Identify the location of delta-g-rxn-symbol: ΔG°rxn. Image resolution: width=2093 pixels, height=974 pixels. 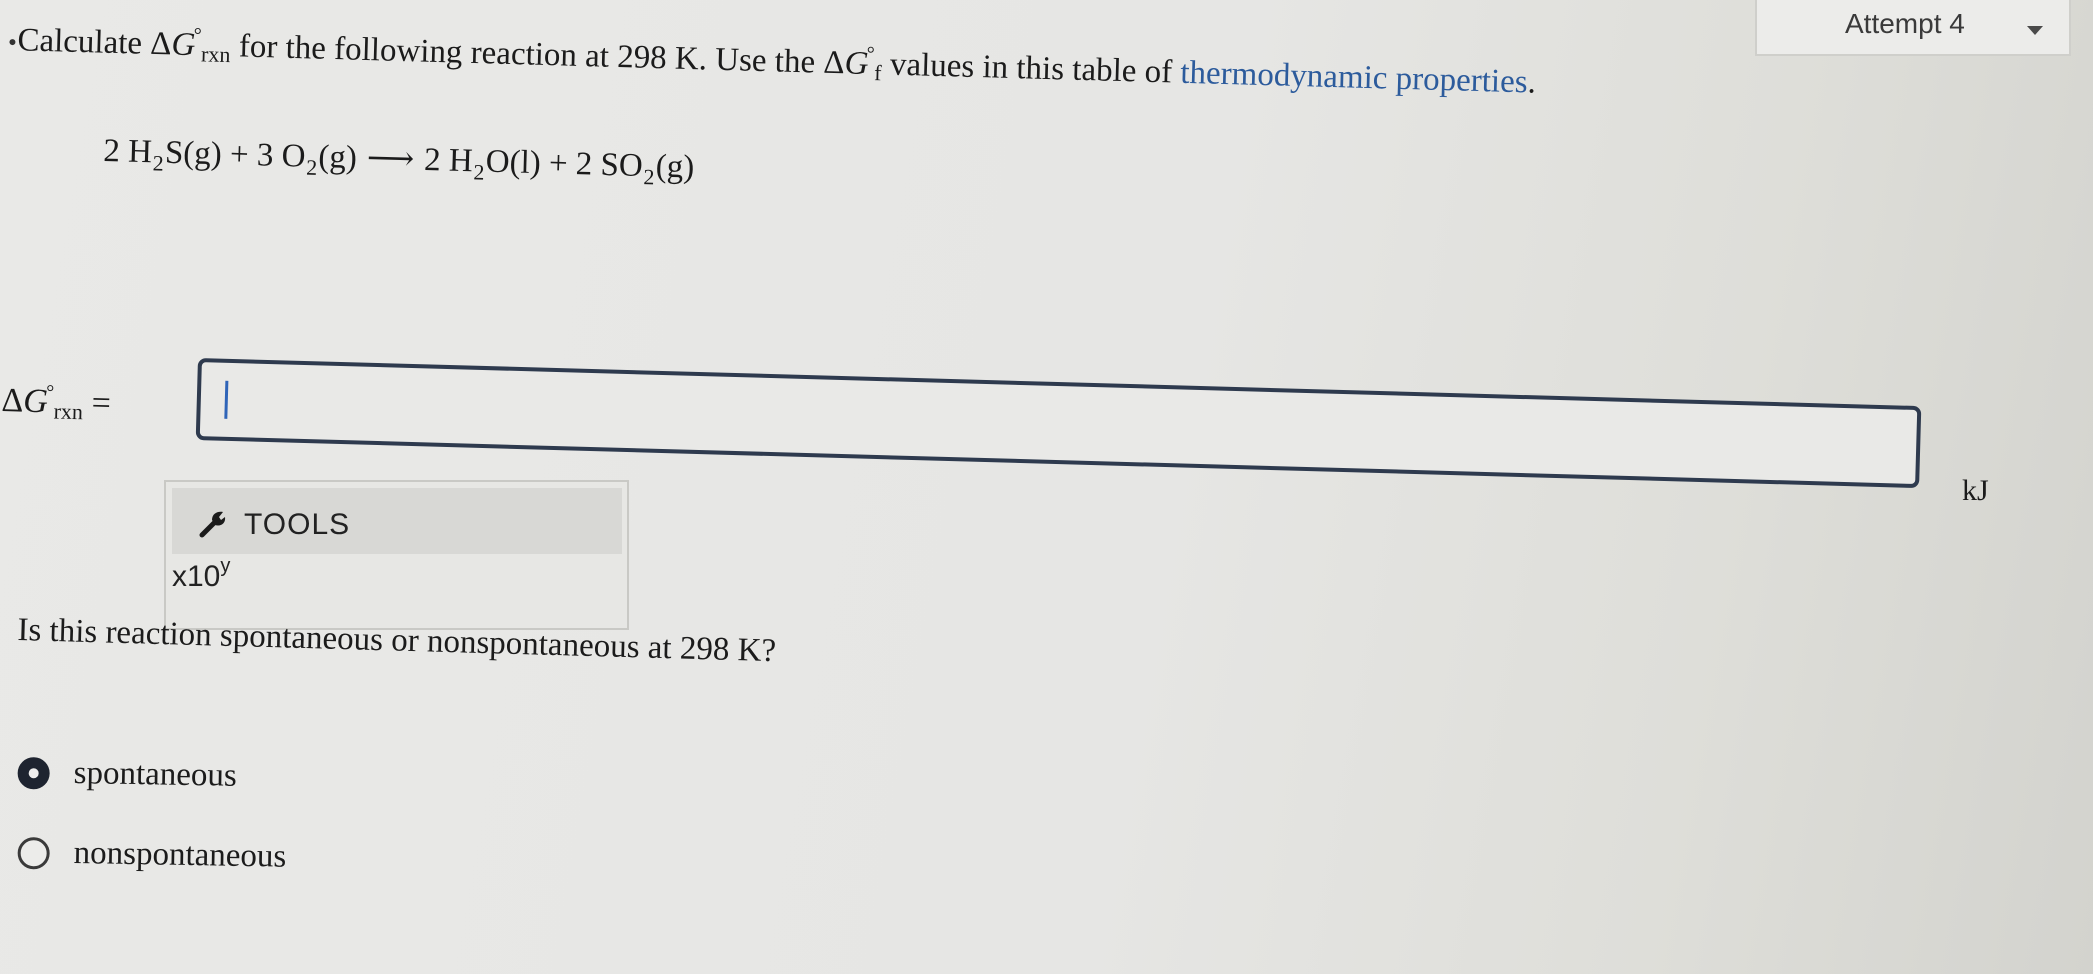
(190, 46).